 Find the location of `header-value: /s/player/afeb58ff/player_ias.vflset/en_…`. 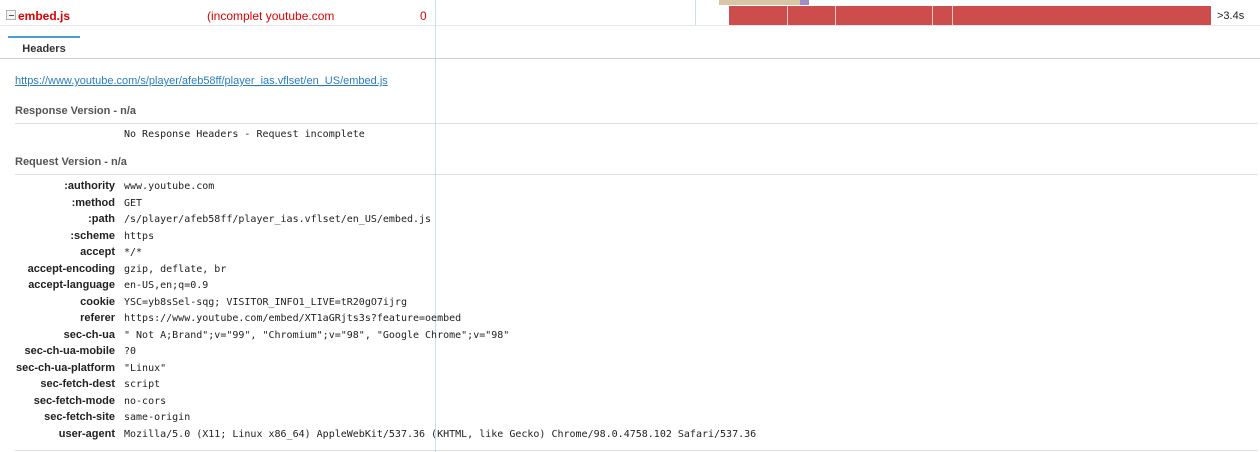

header-value: /s/player/afeb58ff/player_ias.vflset/en_… is located at coordinates (278, 219).